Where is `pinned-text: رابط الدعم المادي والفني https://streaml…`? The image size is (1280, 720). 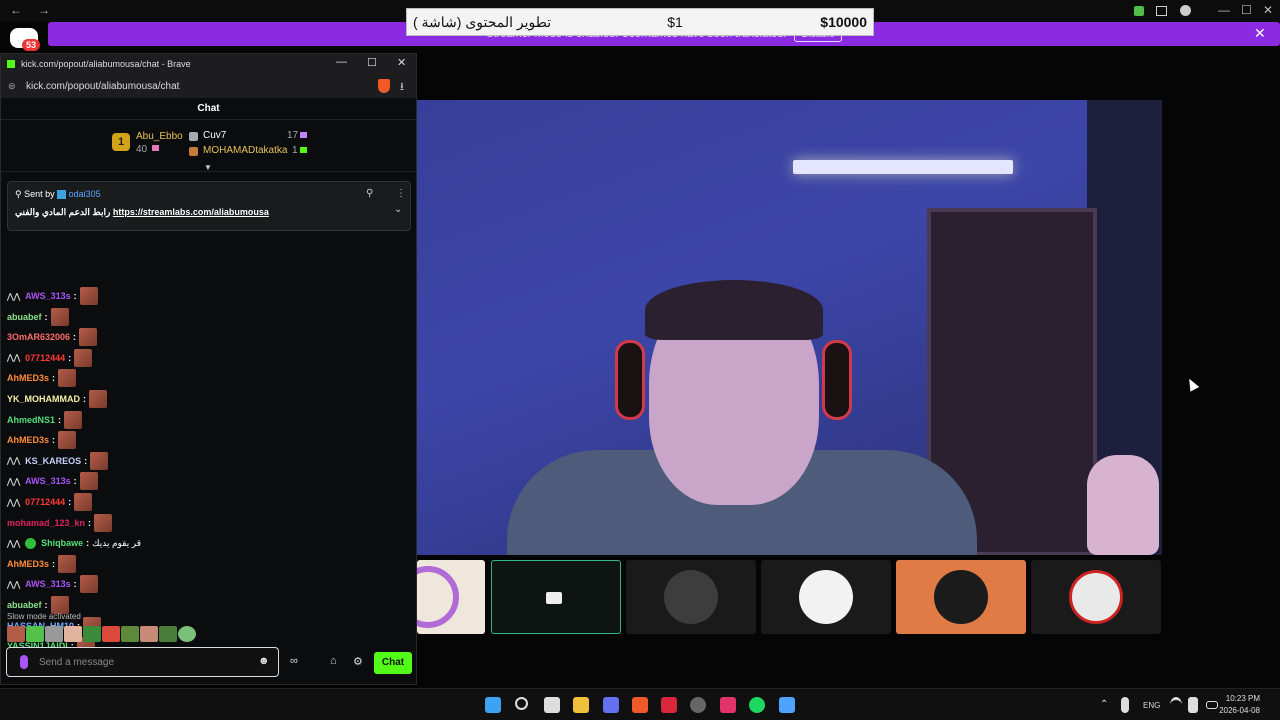
pinned-text: رابط الدعم المادي والفني https://streaml… is located at coordinates (142, 212).